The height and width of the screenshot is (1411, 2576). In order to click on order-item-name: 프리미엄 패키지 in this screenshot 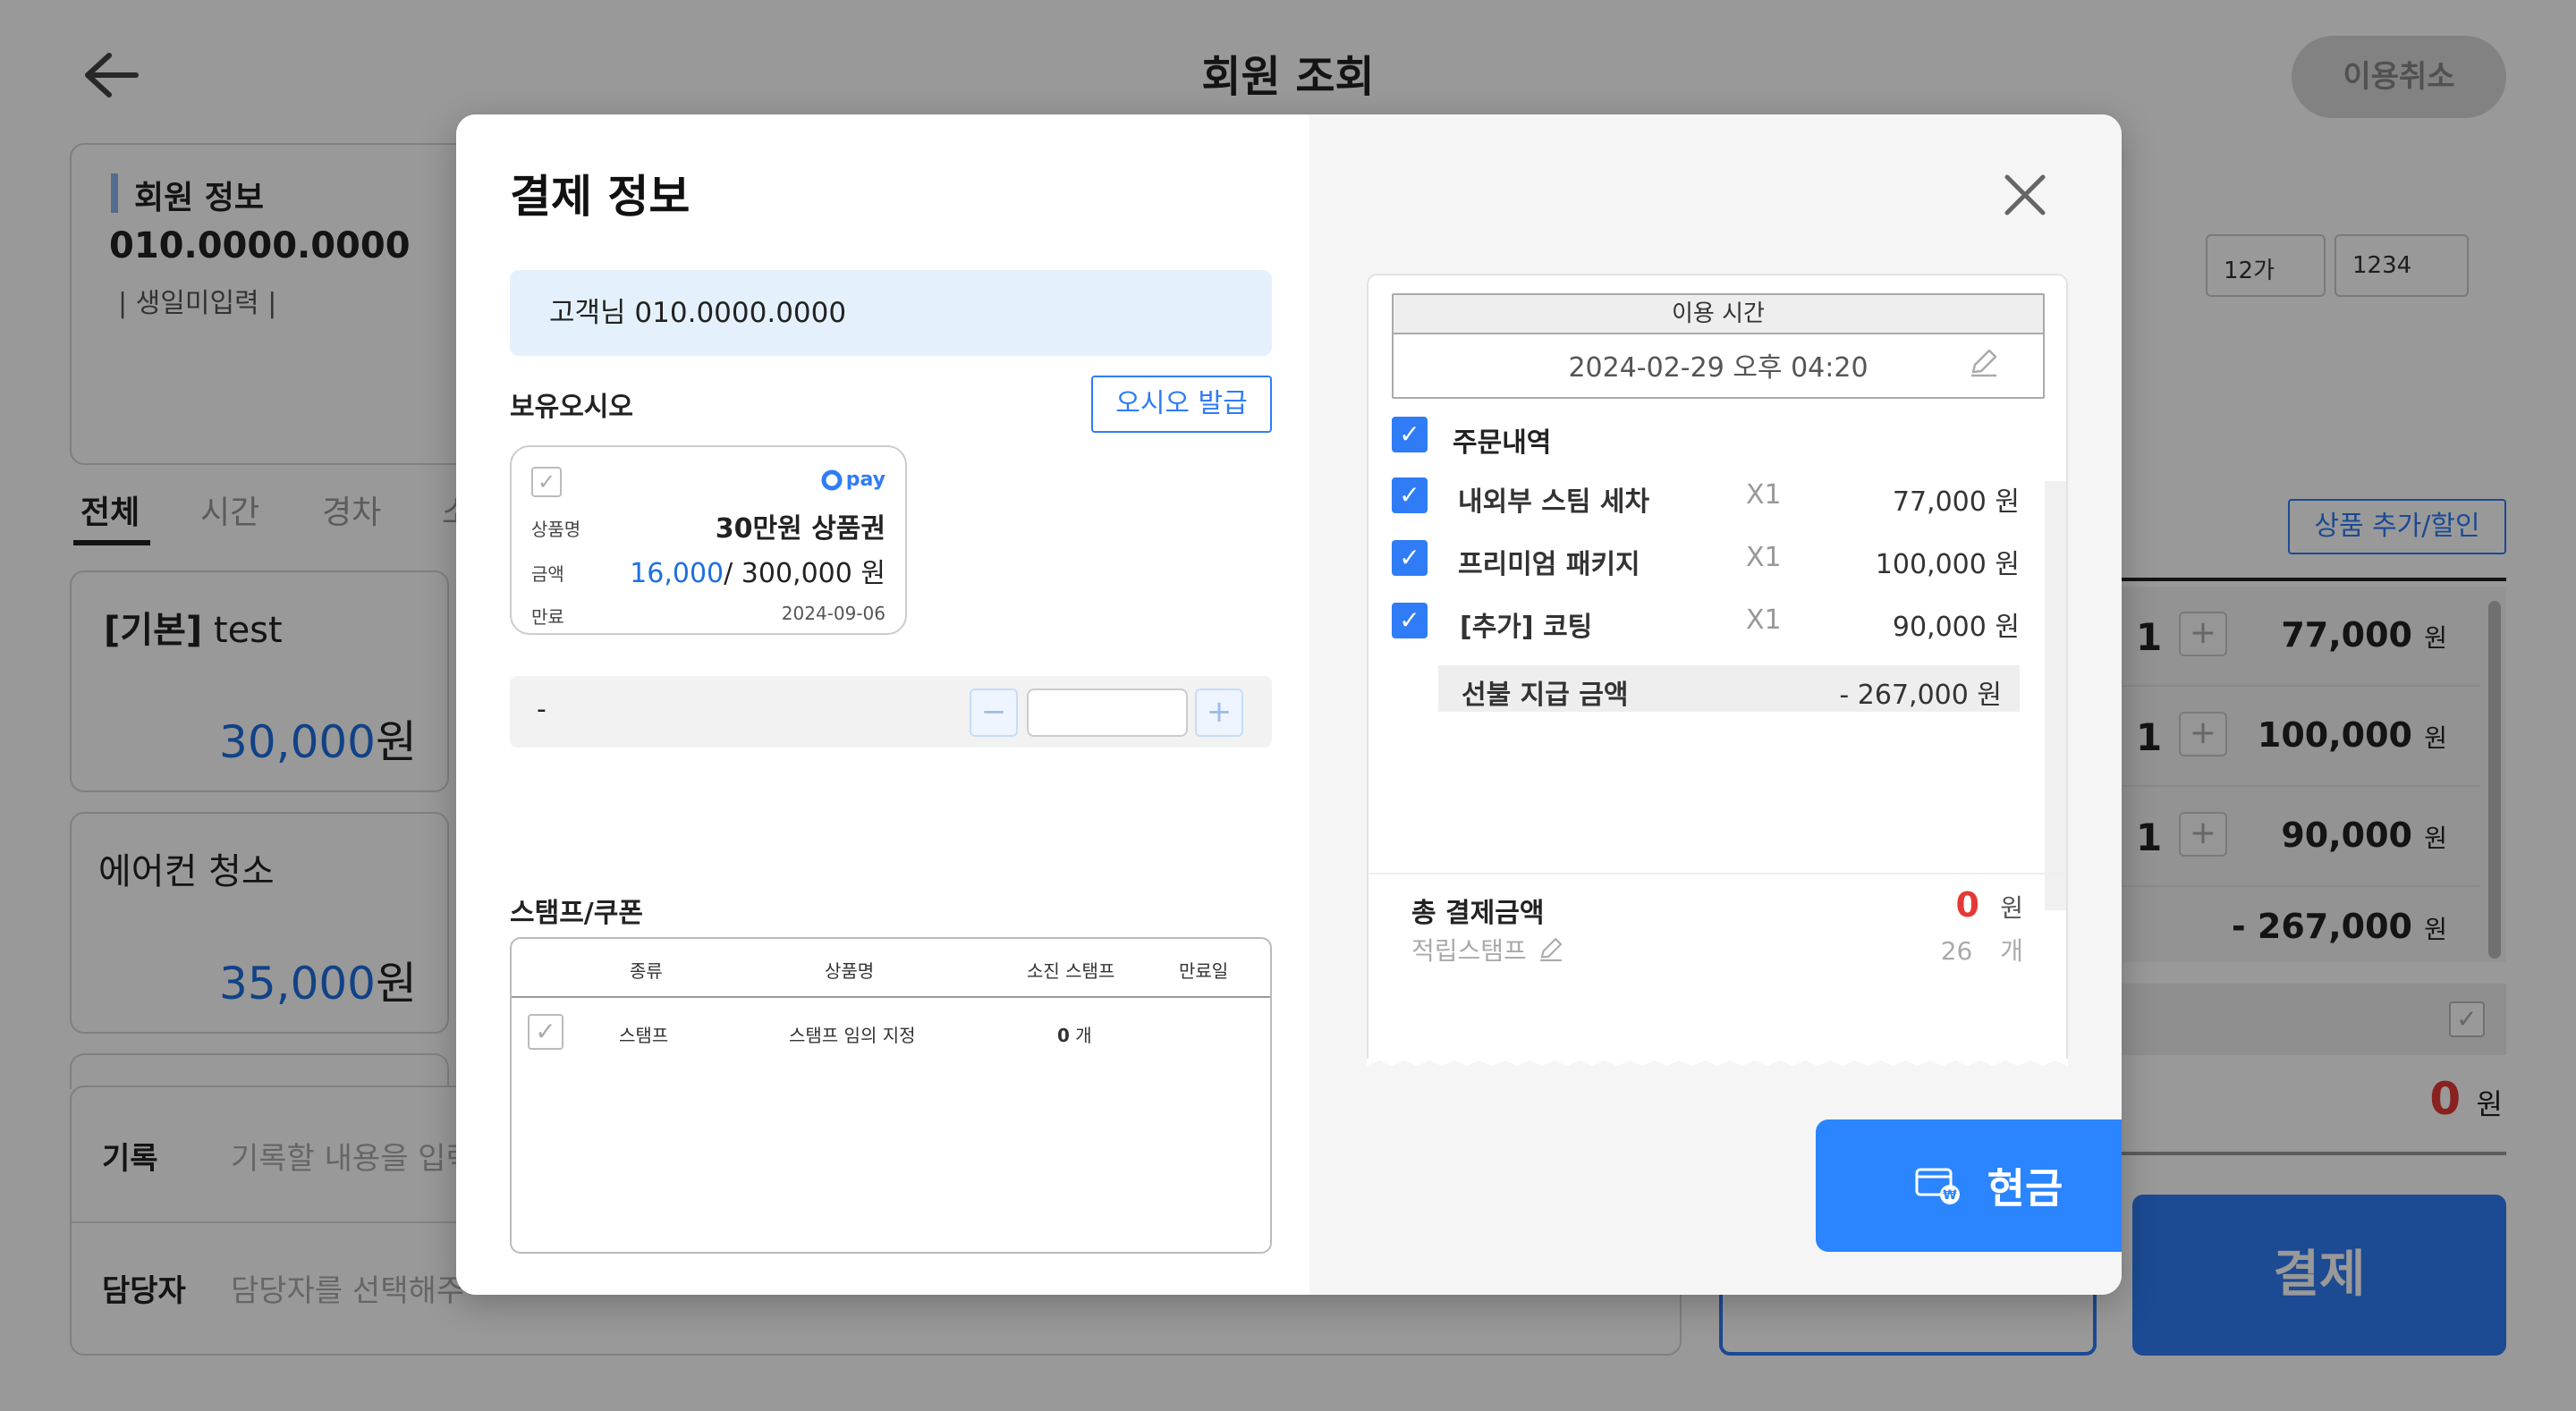, I will do `click(1549, 564)`.